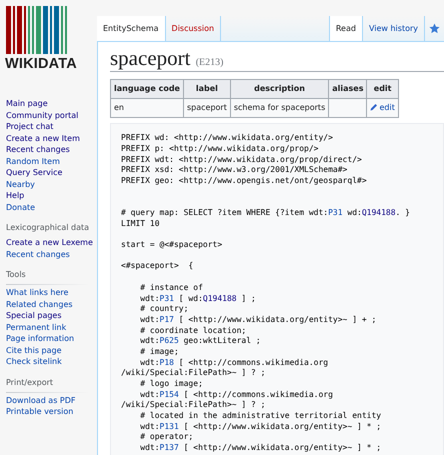 The width and height of the screenshot is (444, 455). Describe the element at coordinates (131, 28) in the screenshot. I see `tab: EntitySchema` at that location.